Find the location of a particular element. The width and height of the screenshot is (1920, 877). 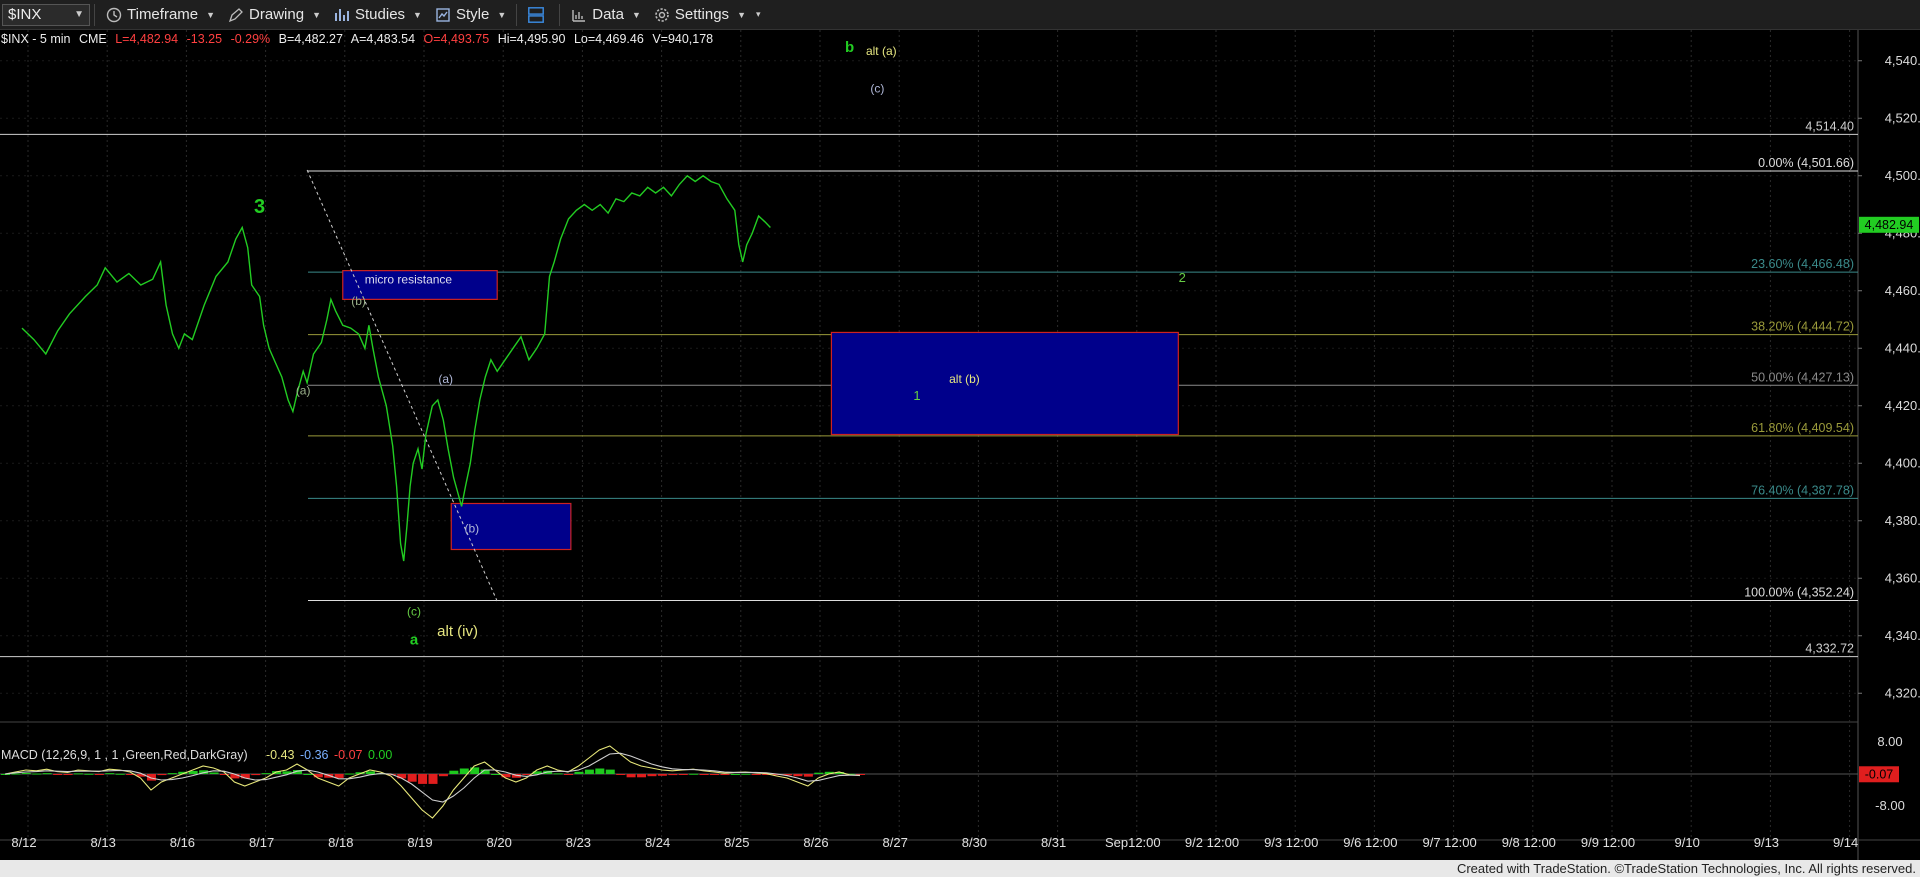

x-tick-label: 8/24 is located at coordinates (657, 842).